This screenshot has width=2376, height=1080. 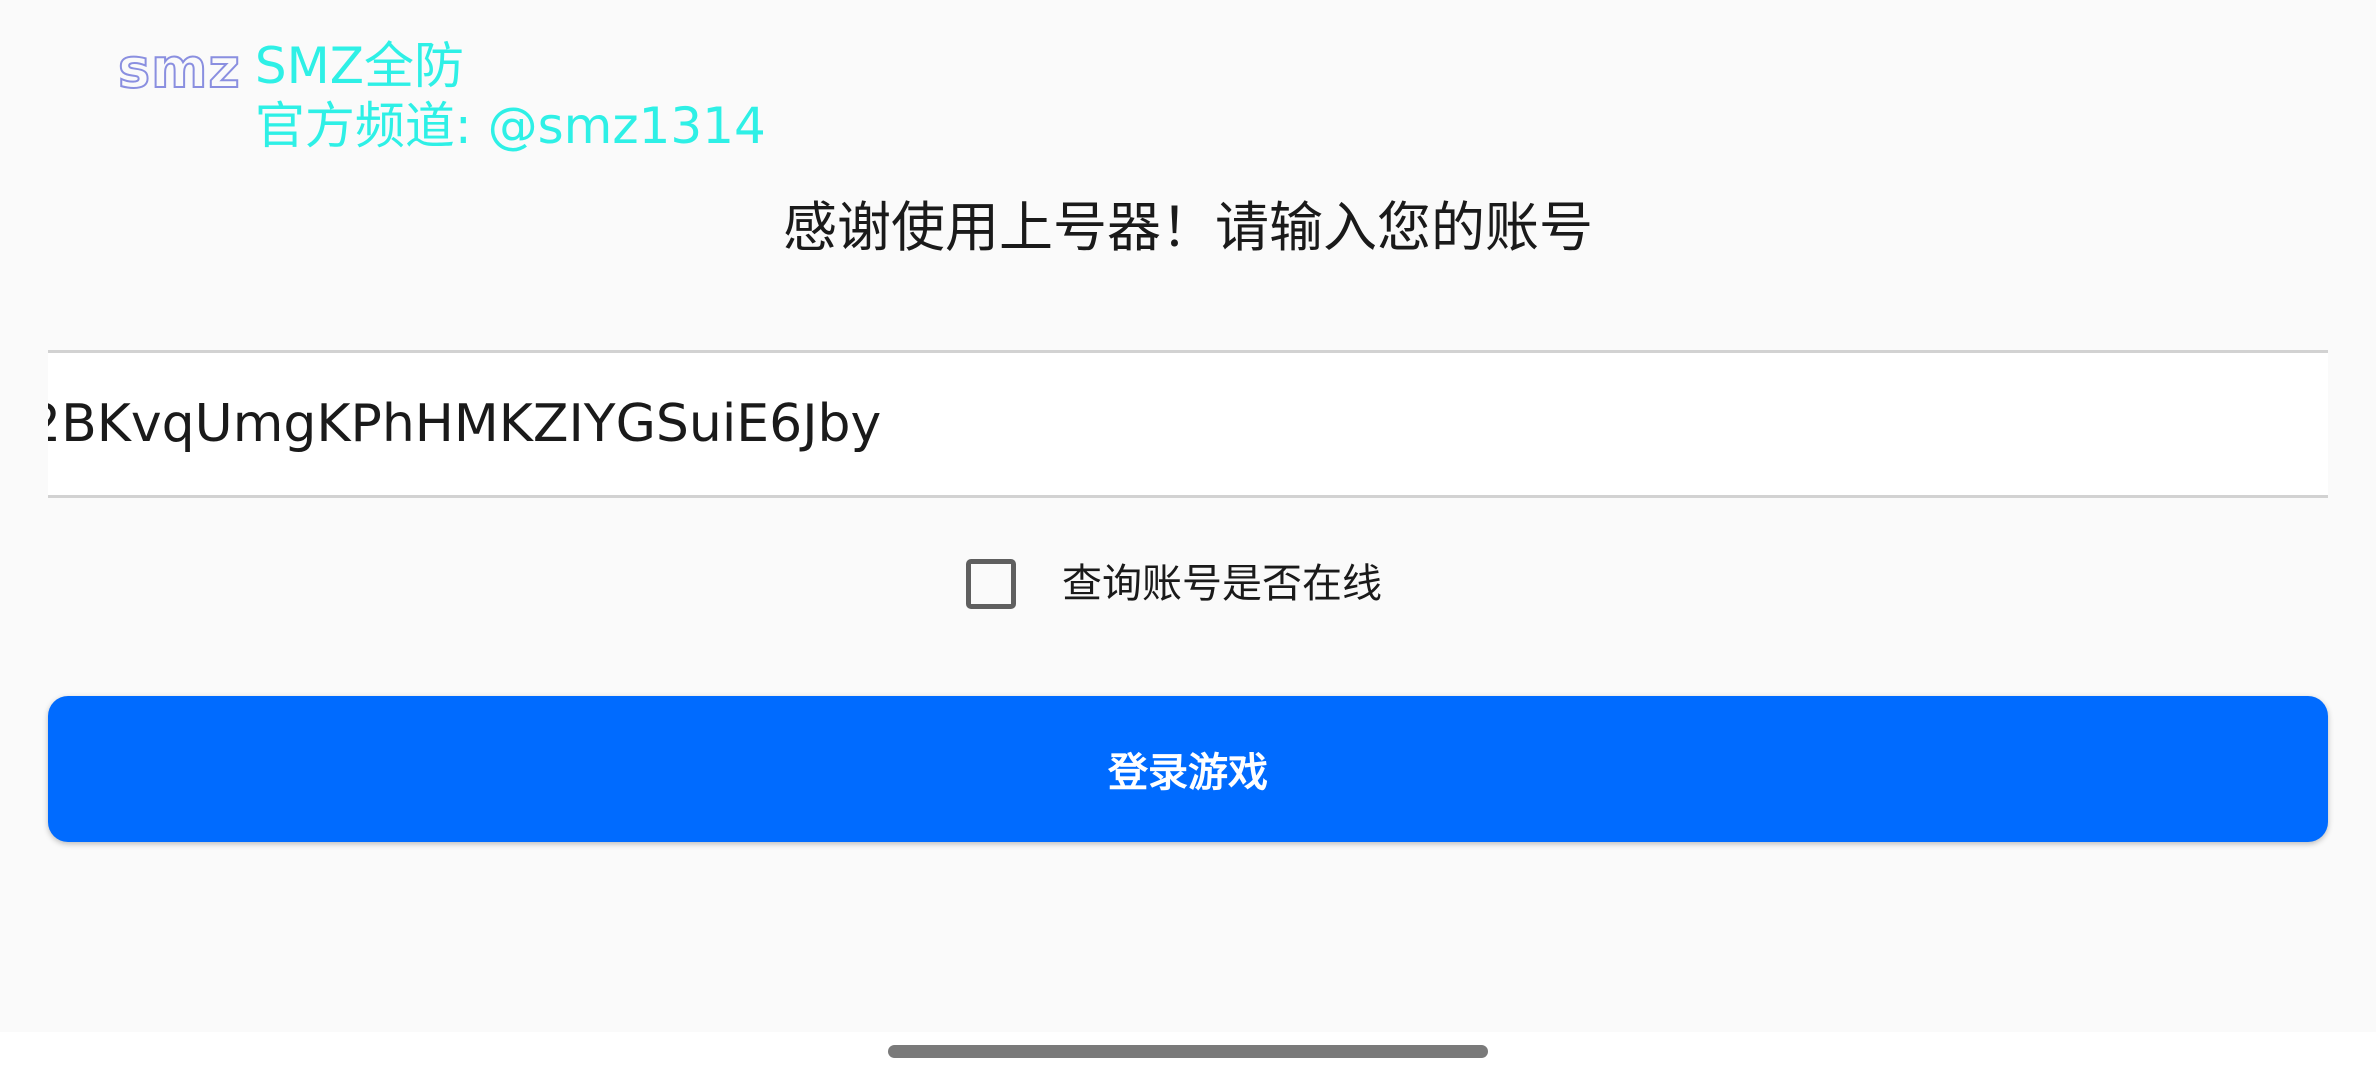 What do you see at coordinates (1188, 227) in the screenshot?
I see `page-title: 感谢使用上号器！请输入您的账号` at bounding box center [1188, 227].